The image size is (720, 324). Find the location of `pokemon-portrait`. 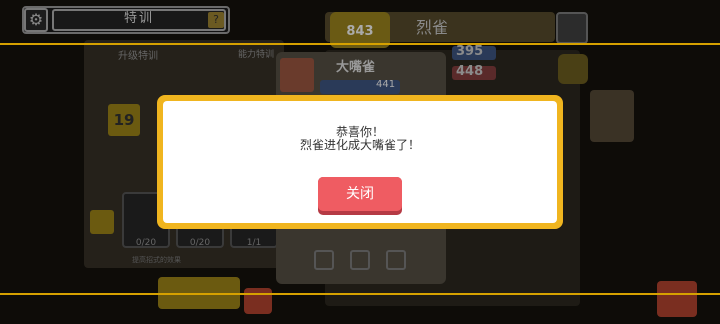

pokemon-portrait is located at coordinates (297, 75).